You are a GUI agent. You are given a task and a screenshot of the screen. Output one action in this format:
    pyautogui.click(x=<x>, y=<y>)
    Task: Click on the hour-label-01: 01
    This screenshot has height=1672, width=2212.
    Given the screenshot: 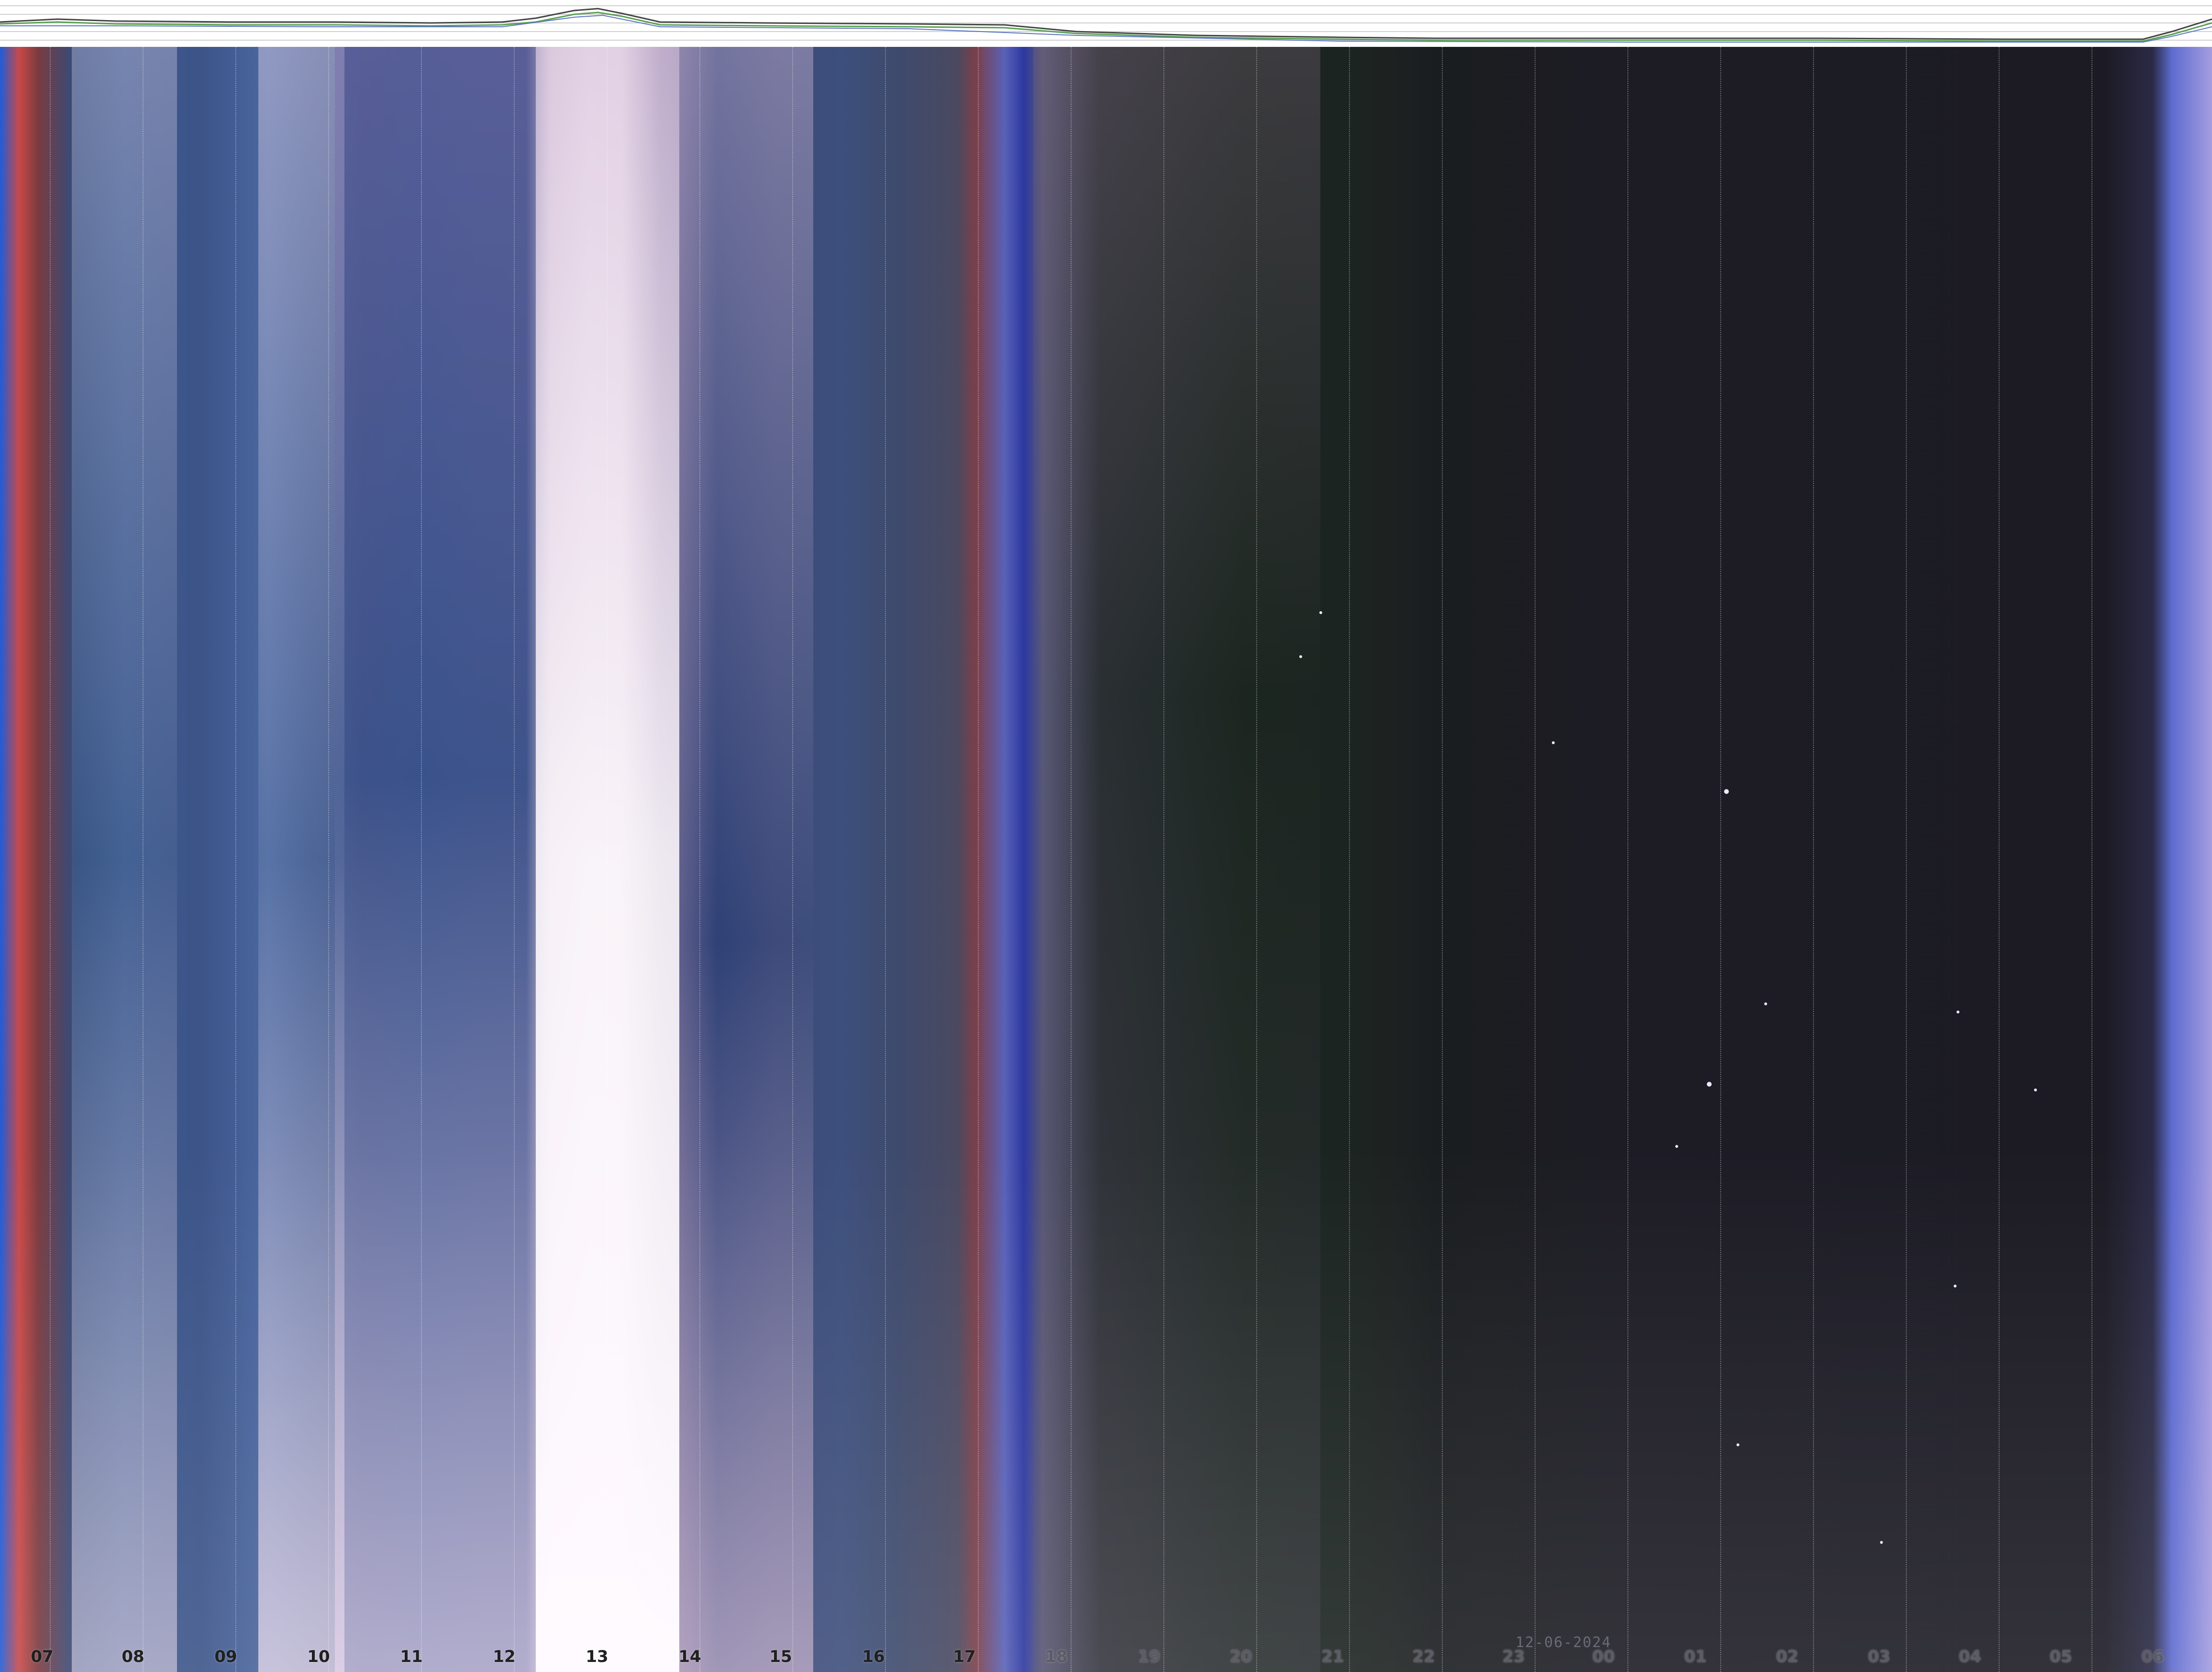 What is the action you would take?
    pyautogui.click(x=1695, y=1656)
    